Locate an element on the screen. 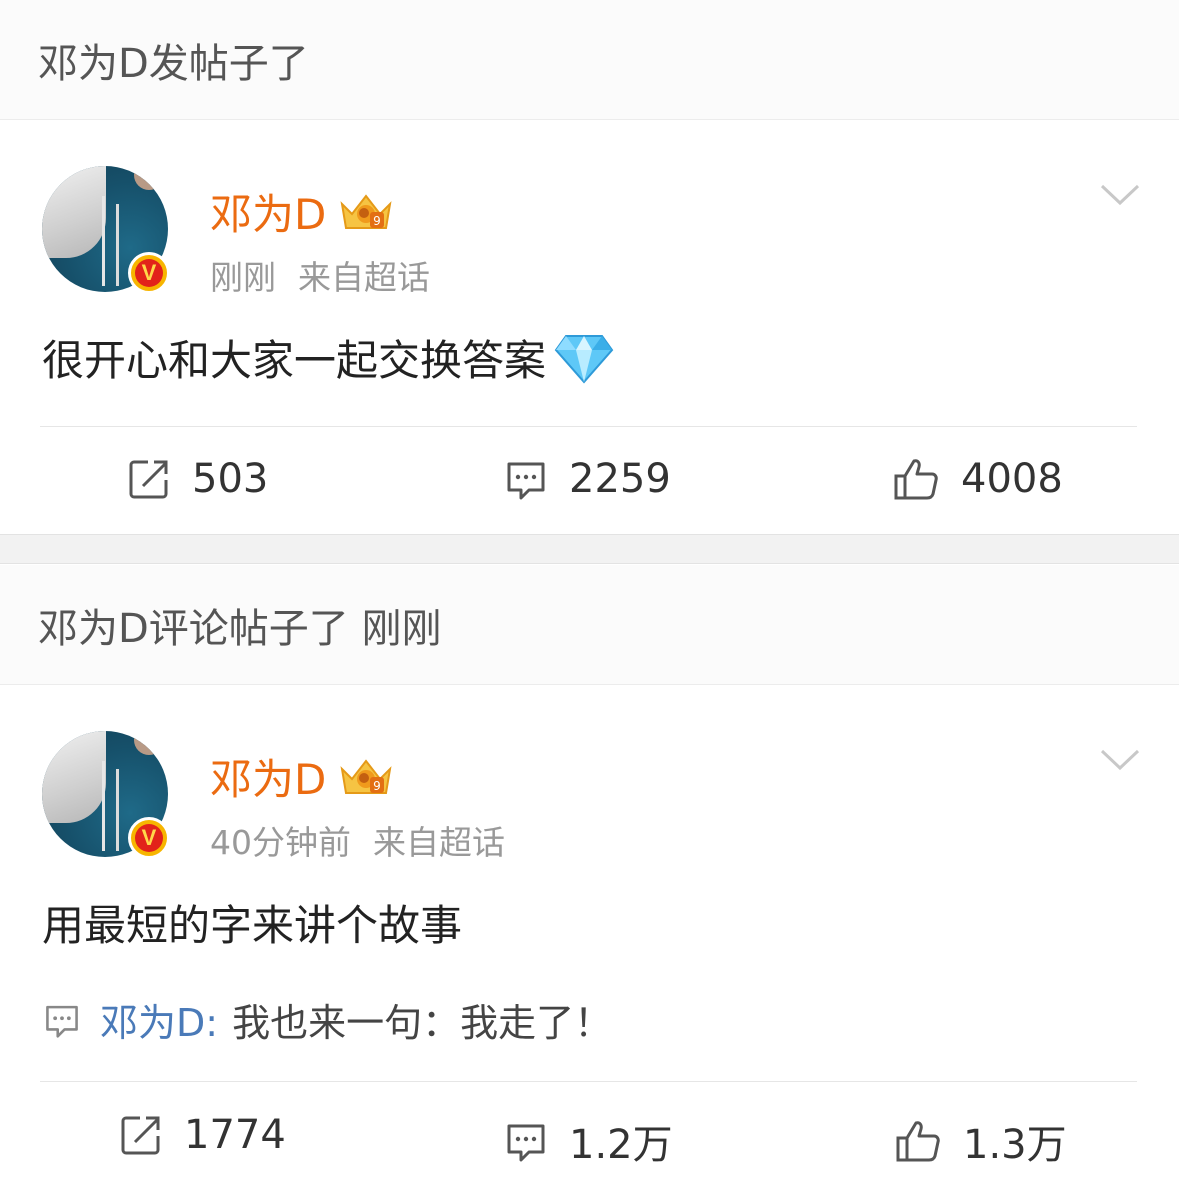 Image resolution: width=1179 pixels, height=1191 pixels. post1-comment-button: 2259 is located at coordinates (588, 479).